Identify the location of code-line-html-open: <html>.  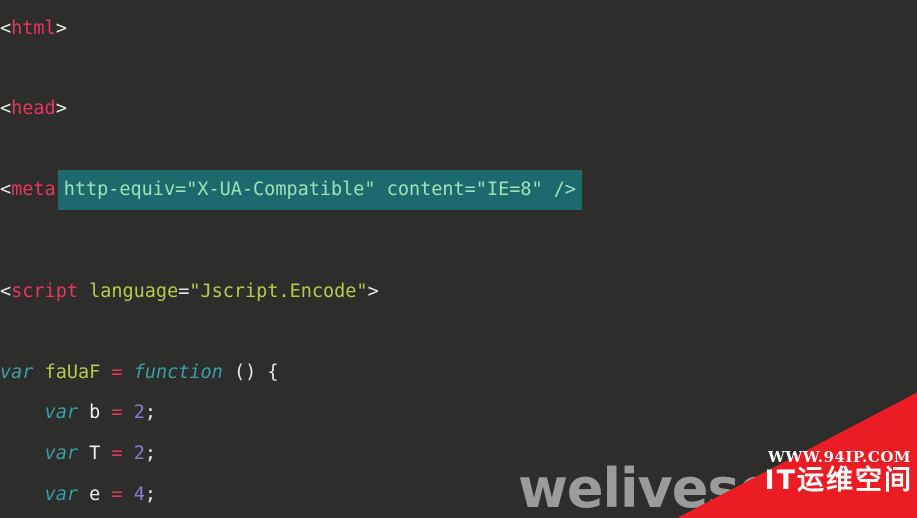
(458, 28).